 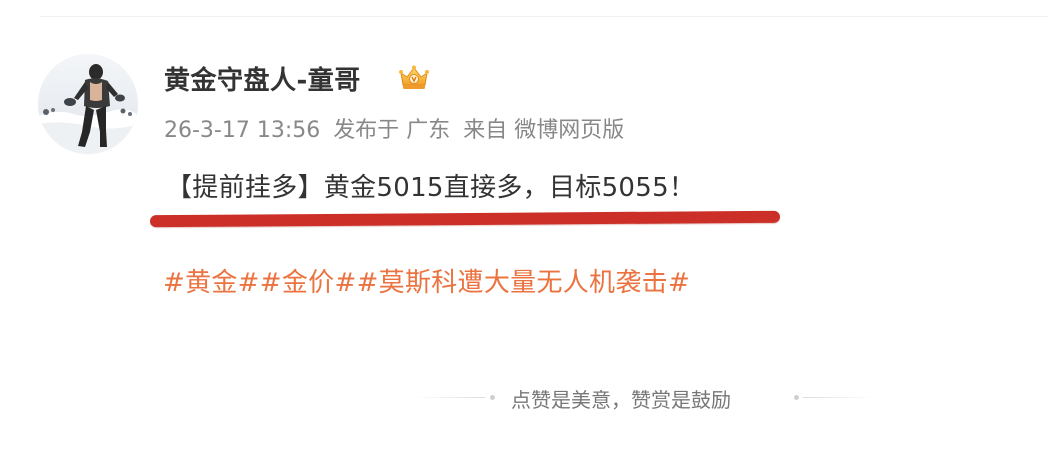 I want to click on vip-crown-icon, so click(x=414, y=78).